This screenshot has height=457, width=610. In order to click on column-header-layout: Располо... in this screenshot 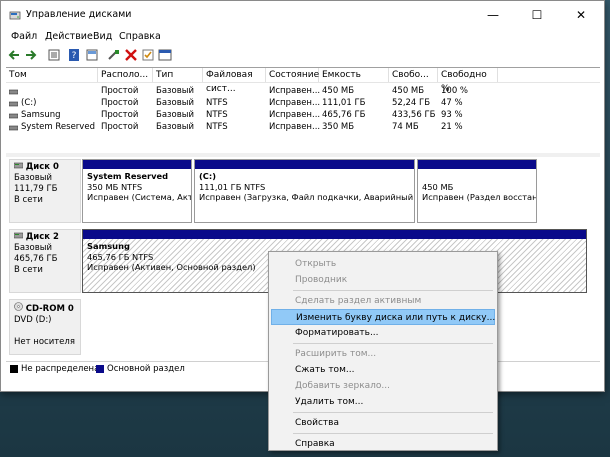, I will do `click(125, 75)`.